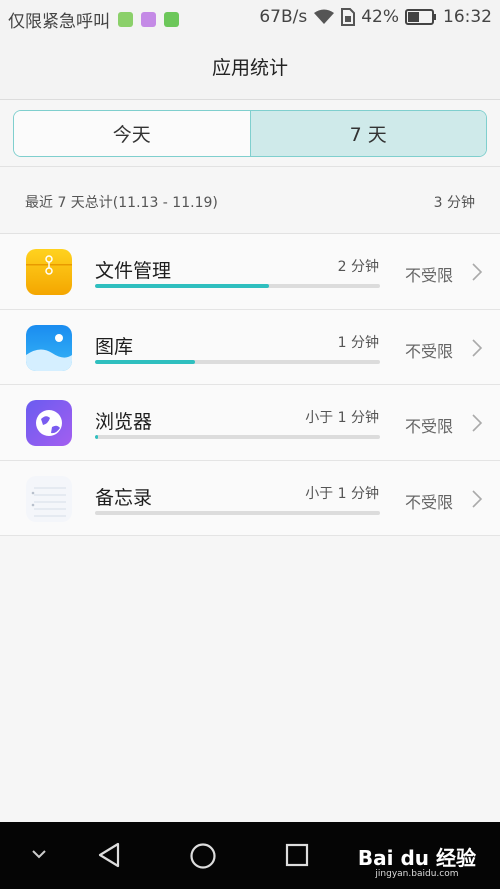 The image size is (500, 889). I want to click on app-name: 浏览器, so click(124, 422).